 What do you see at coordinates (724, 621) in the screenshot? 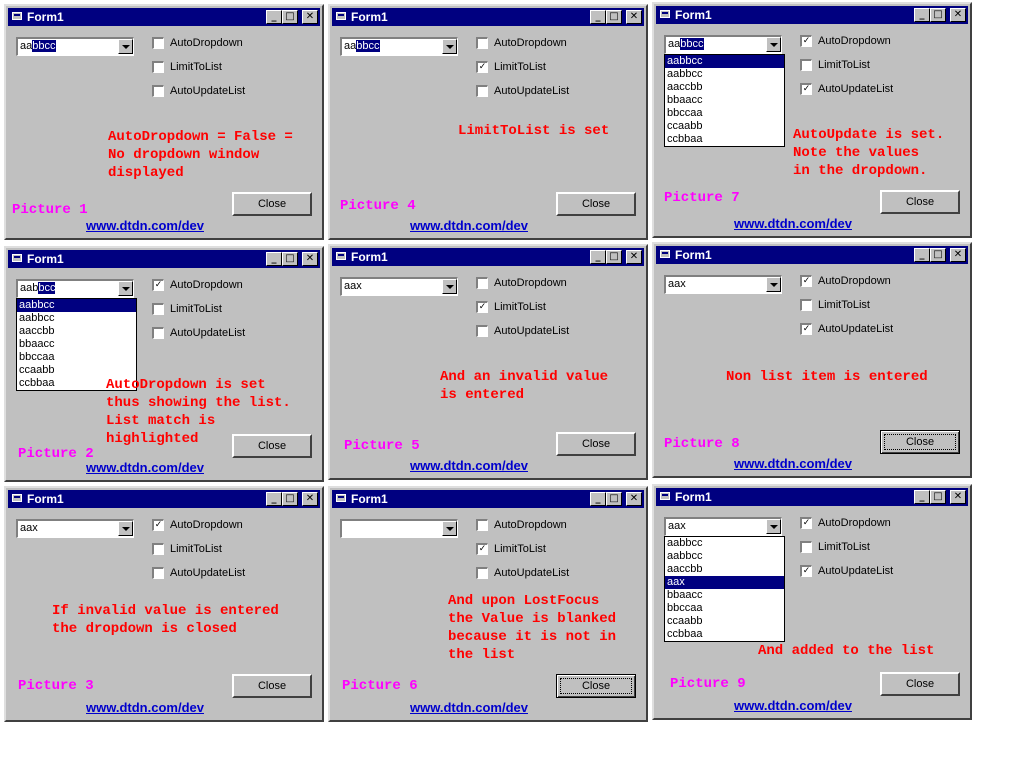
I see `dropdown-item: ccaabb` at bounding box center [724, 621].